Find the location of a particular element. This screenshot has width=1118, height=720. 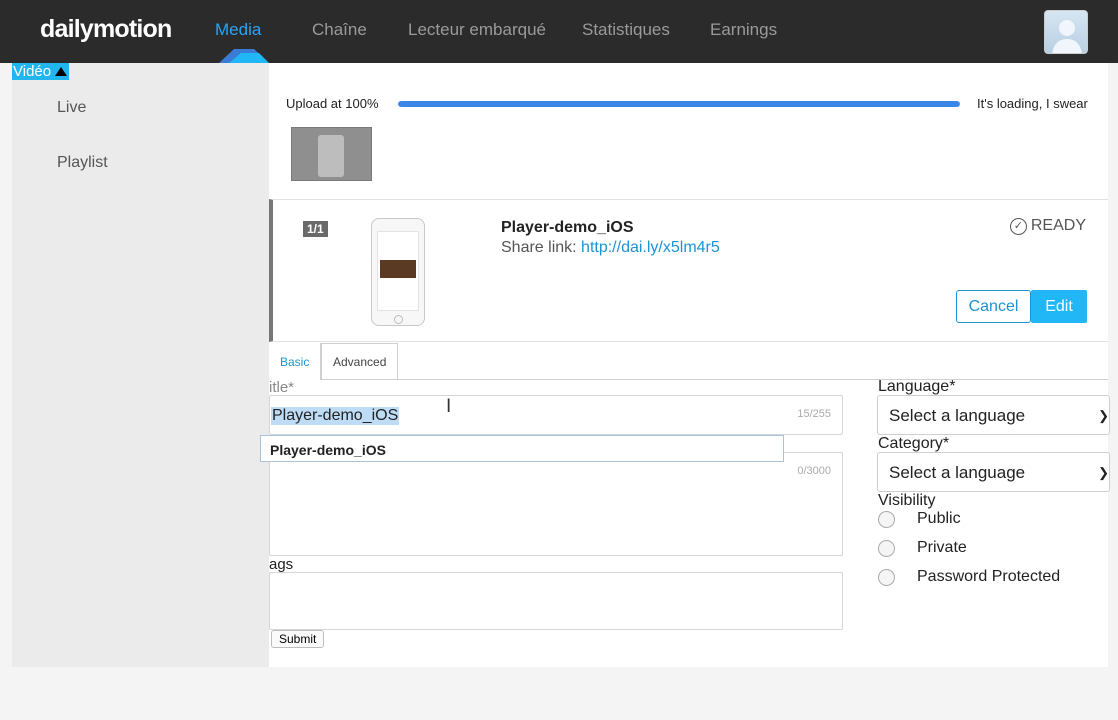

text-cursor-icon: I is located at coordinates (449, 406).